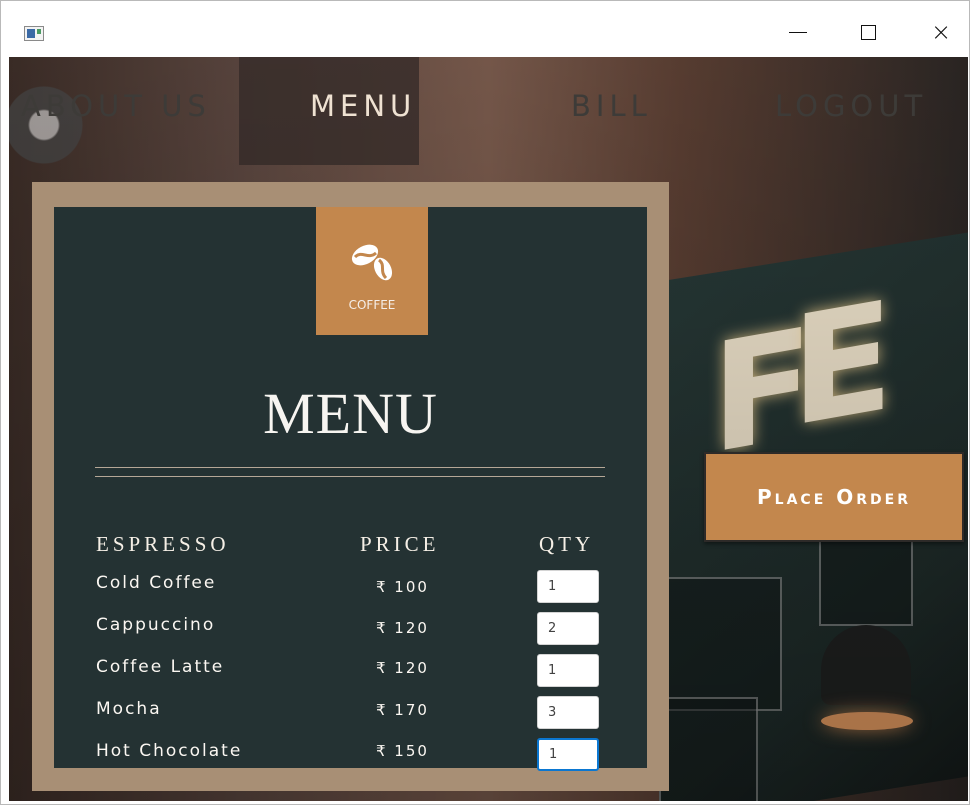 The image size is (970, 805). What do you see at coordinates (129, 709) in the screenshot?
I see `menu-item-name: Mocha` at bounding box center [129, 709].